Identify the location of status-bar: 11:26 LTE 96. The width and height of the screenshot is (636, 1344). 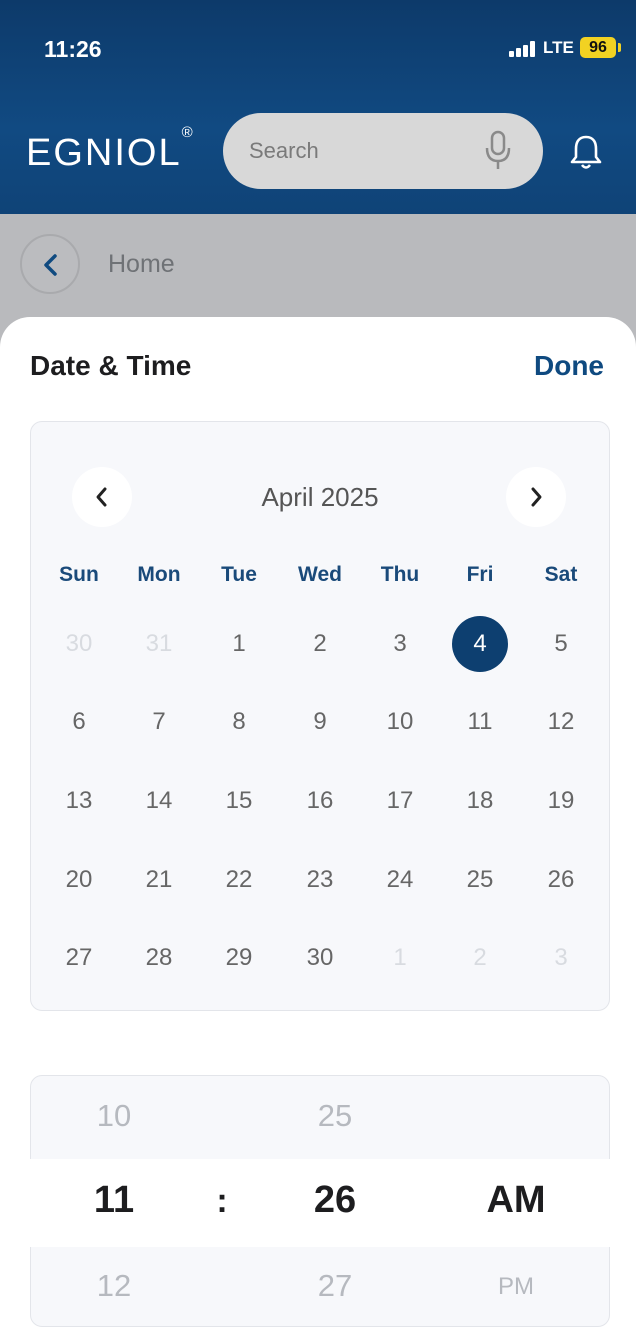
(318, 46).